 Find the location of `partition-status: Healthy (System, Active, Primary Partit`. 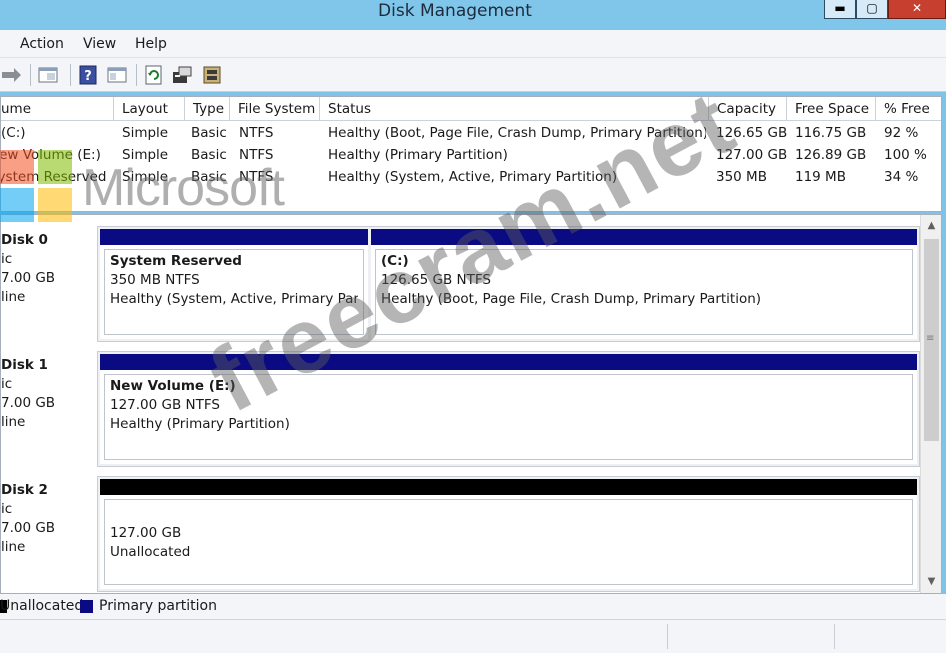

partition-status: Healthy (System, Active, Primary Partit is located at coordinates (234, 299).